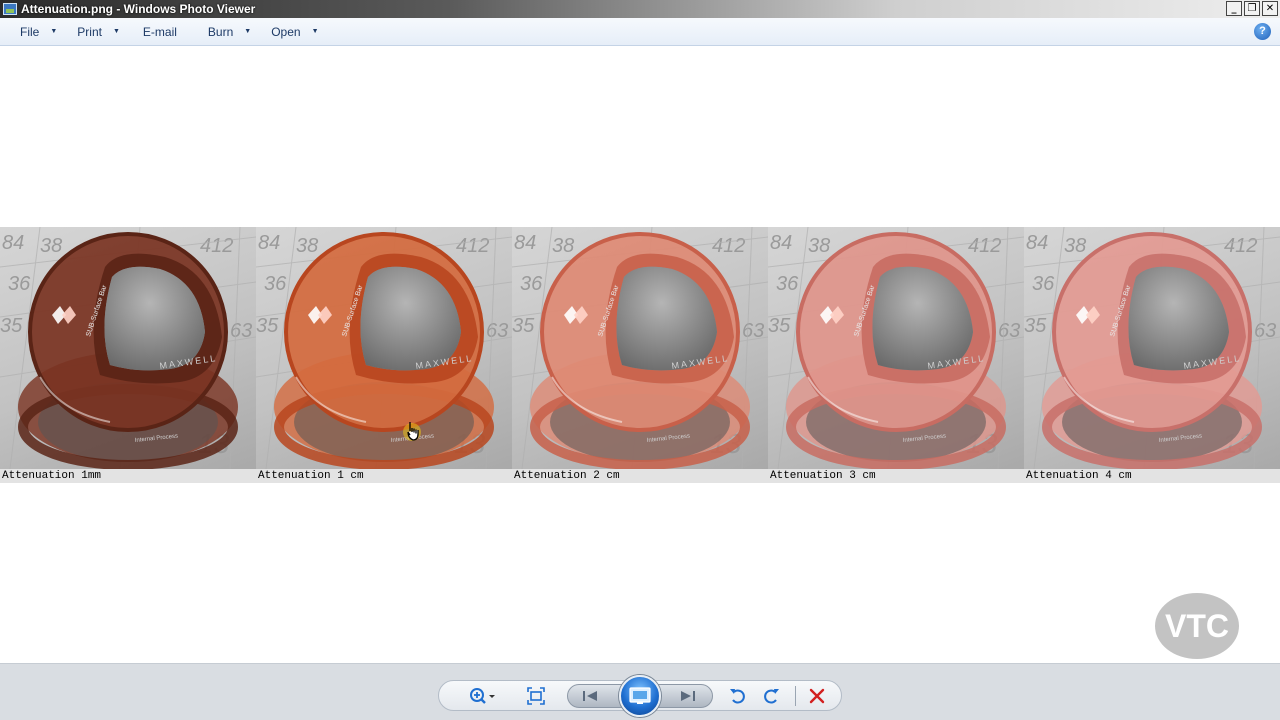 This screenshot has width=1280, height=720. Describe the element at coordinates (89, 31) in the screenshot. I see `menu-print-label: Print` at that location.